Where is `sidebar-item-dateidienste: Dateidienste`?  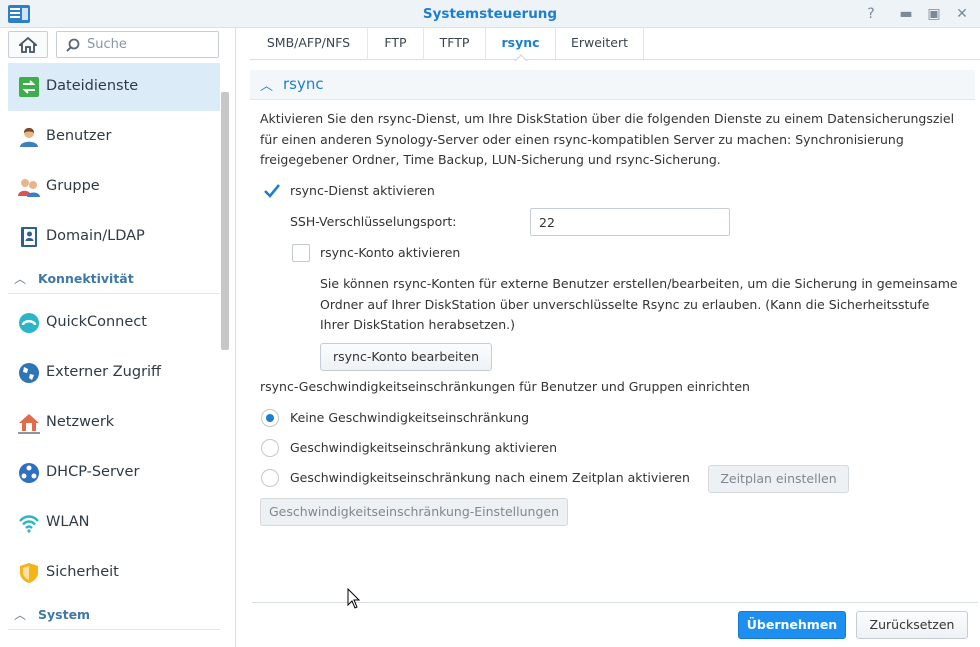 sidebar-item-dateidienste: Dateidienste is located at coordinates (114, 87).